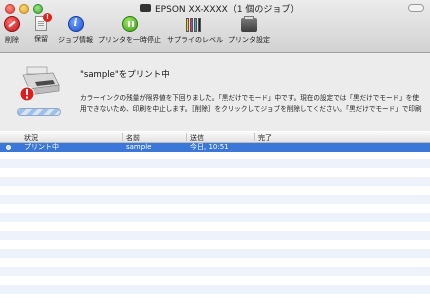 The image size is (430, 303). Describe the element at coordinates (129, 40) in the screenshot. I see `pause-printer-label: プリンタを一時停止` at that location.